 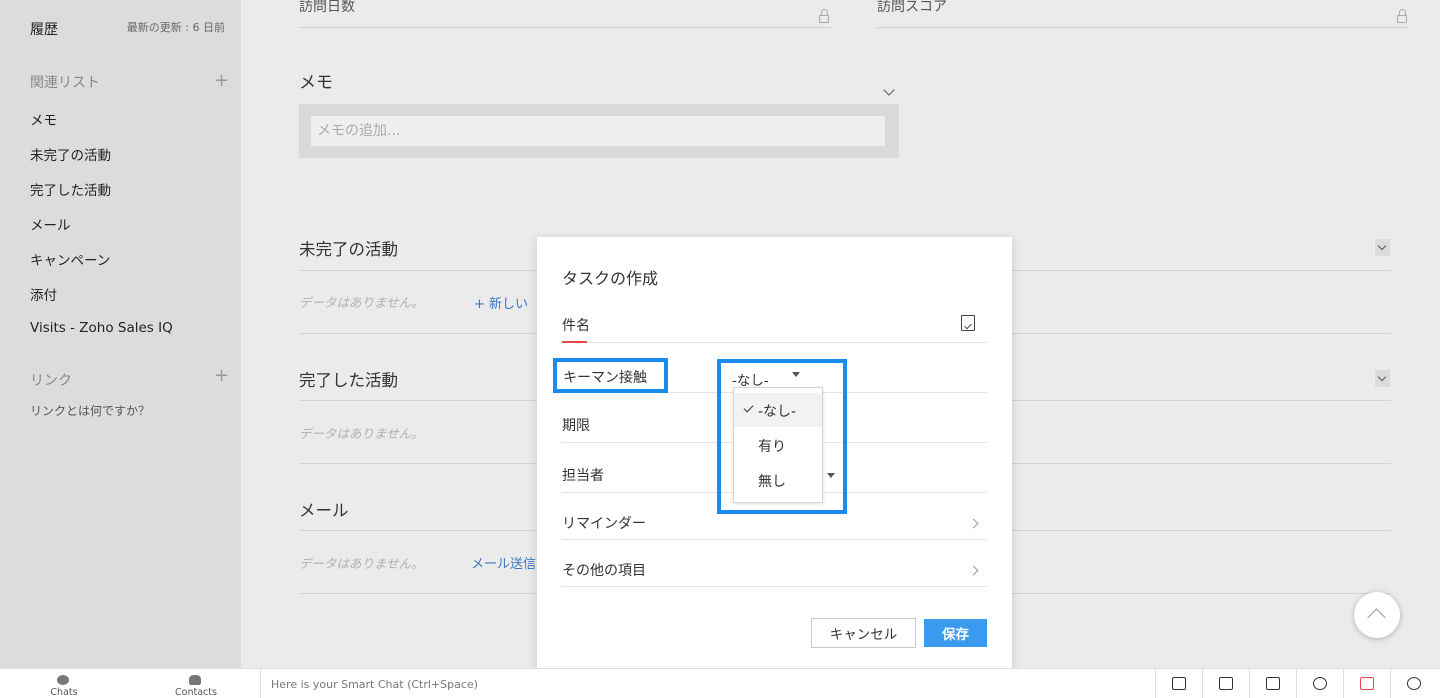 I want to click on option-label: 有り, so click(x=772, y=447).